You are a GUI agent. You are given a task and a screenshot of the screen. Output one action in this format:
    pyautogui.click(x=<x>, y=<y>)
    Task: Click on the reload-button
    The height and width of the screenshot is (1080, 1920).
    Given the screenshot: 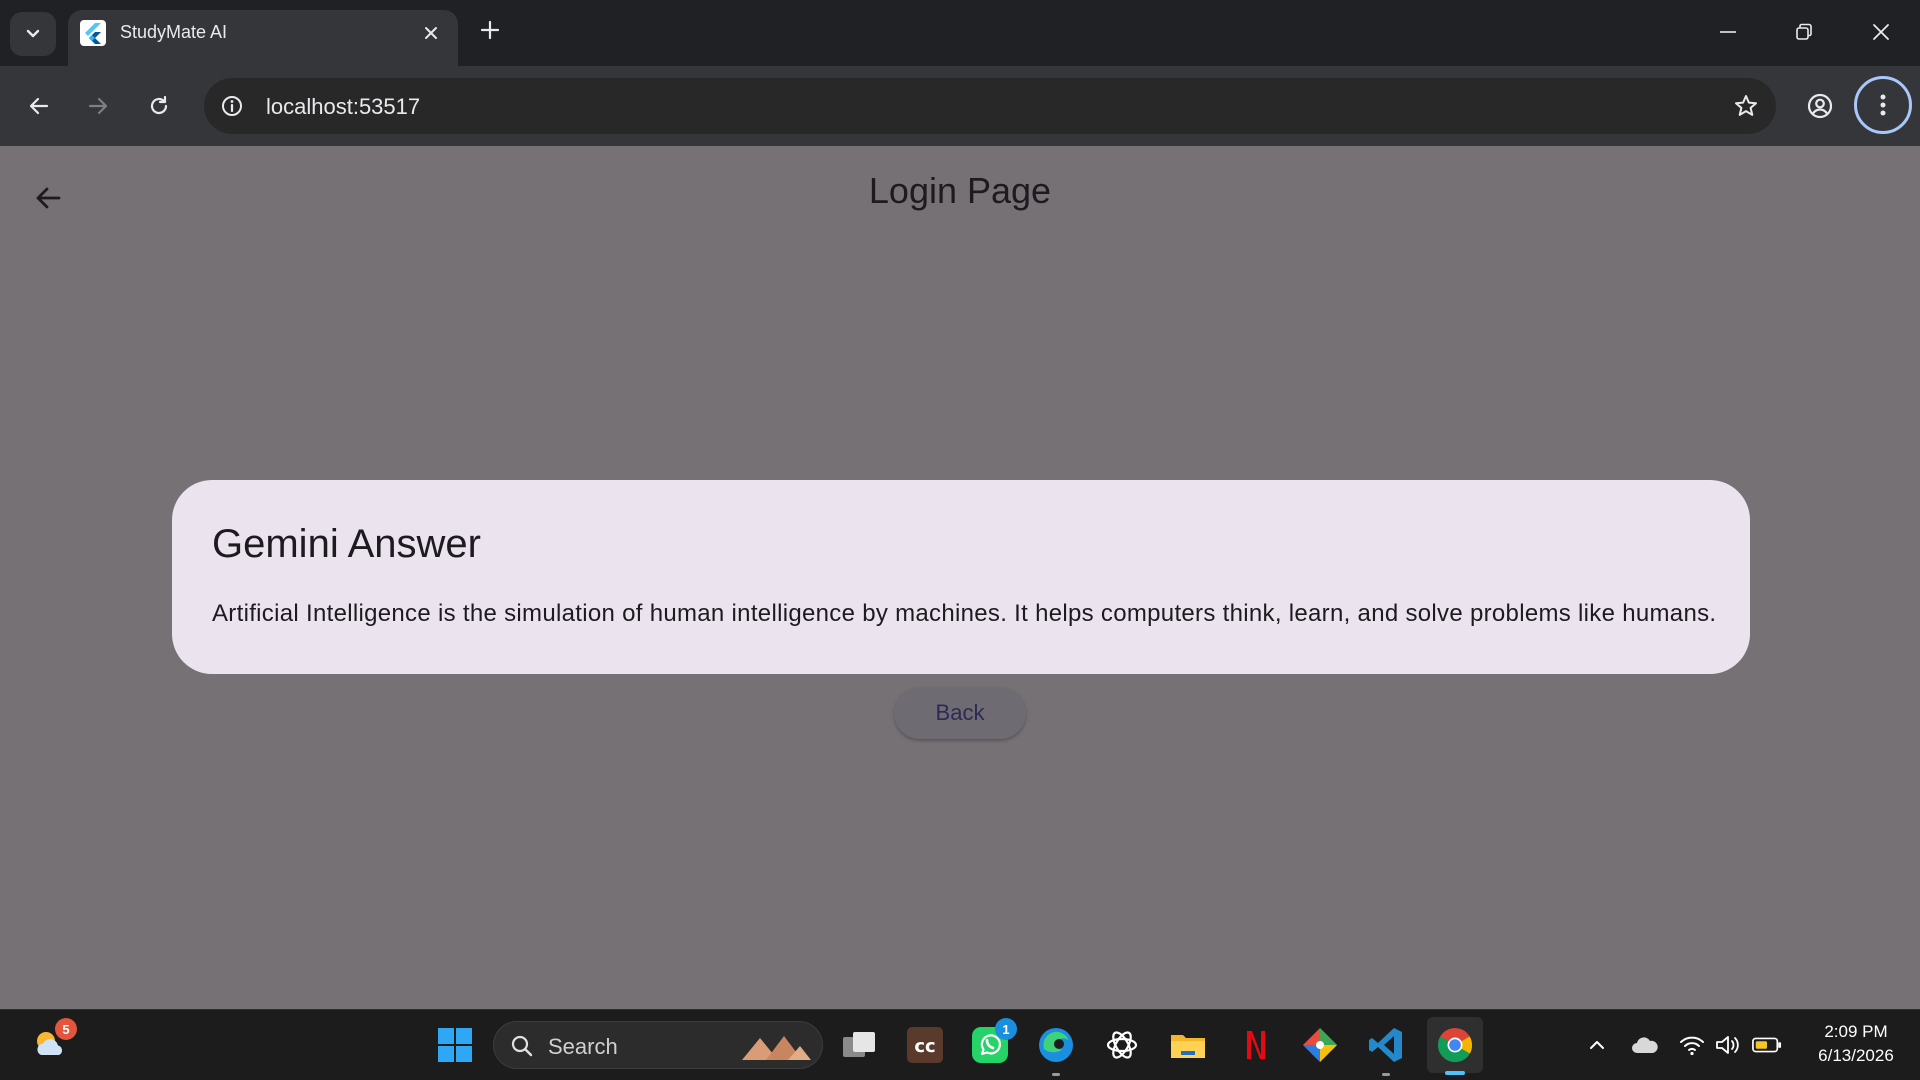 What is the action you would take?
    pyautogui.click(x=159, y=106)
    